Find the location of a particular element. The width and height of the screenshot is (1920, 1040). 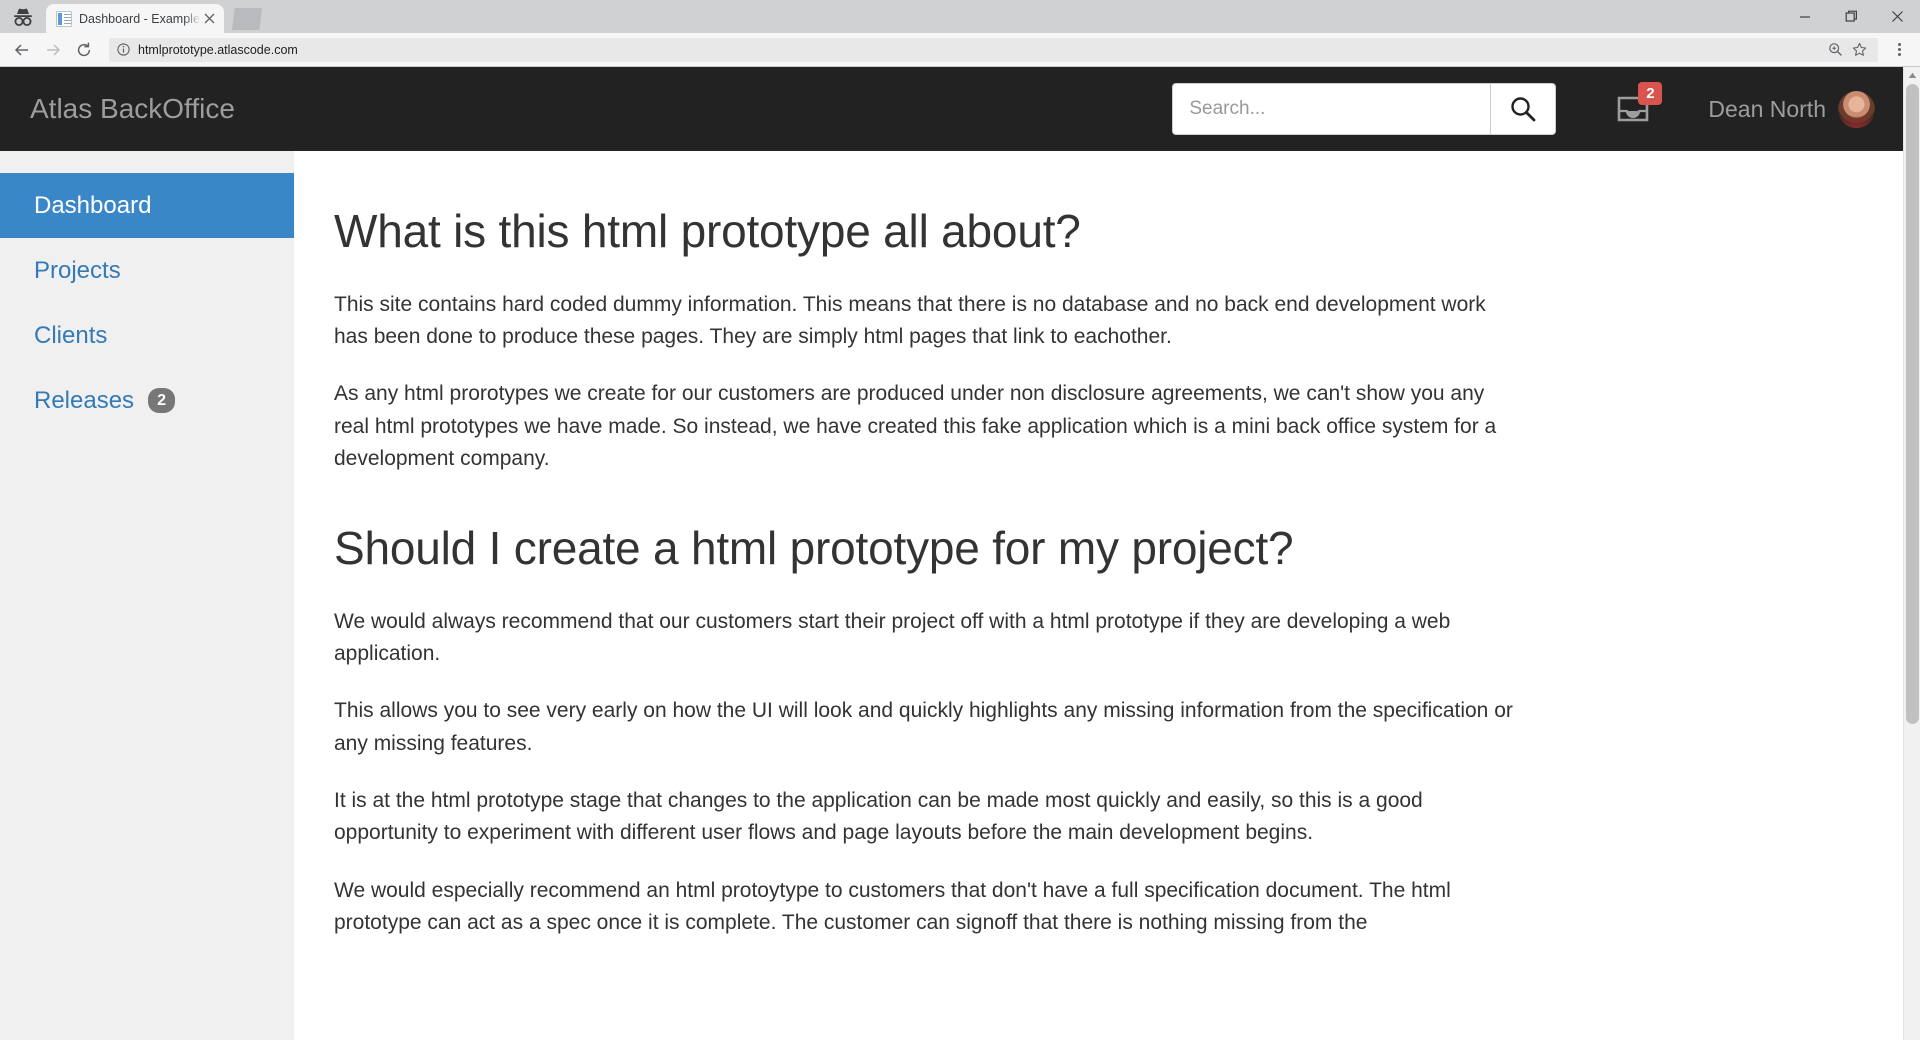

scroll-up-arrow-glyph-icon is located at coordinates (1912, 75).